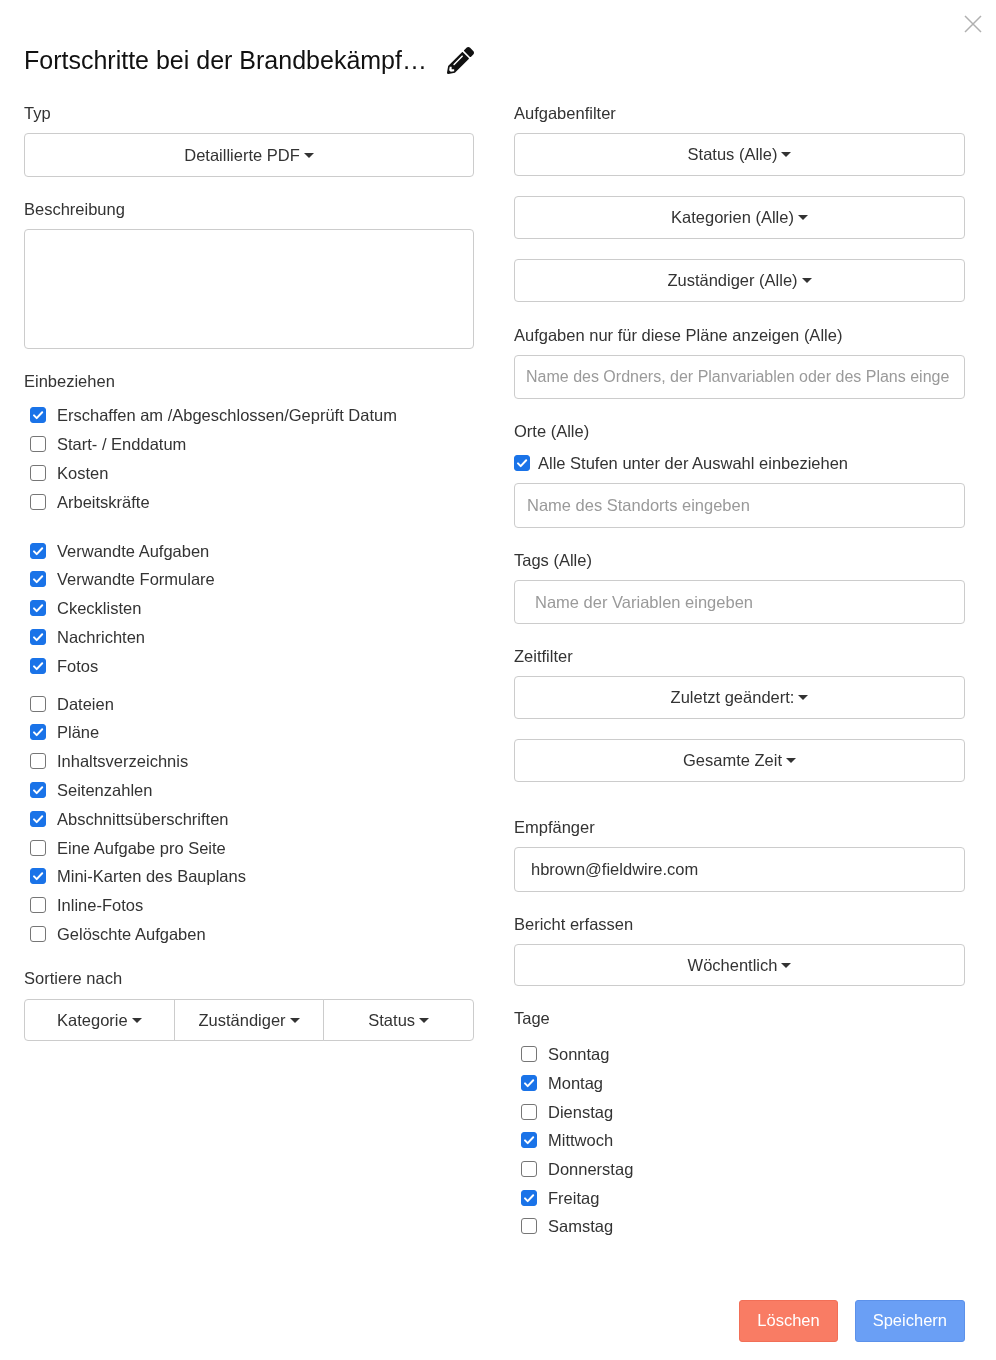  I want to click on description-field, so click(249, 289).